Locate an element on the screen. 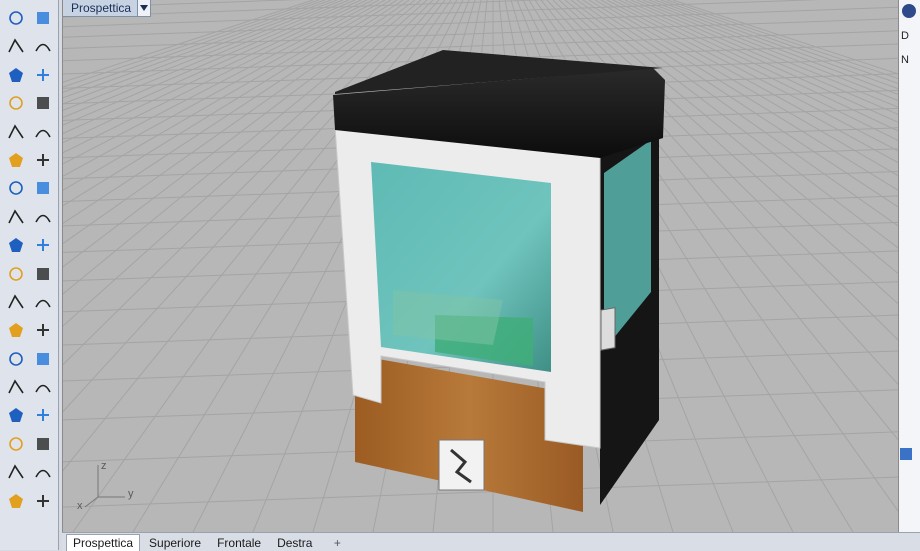 The image size is (920, 551). toolbar-button-grid is located at coordinates (29, 259).